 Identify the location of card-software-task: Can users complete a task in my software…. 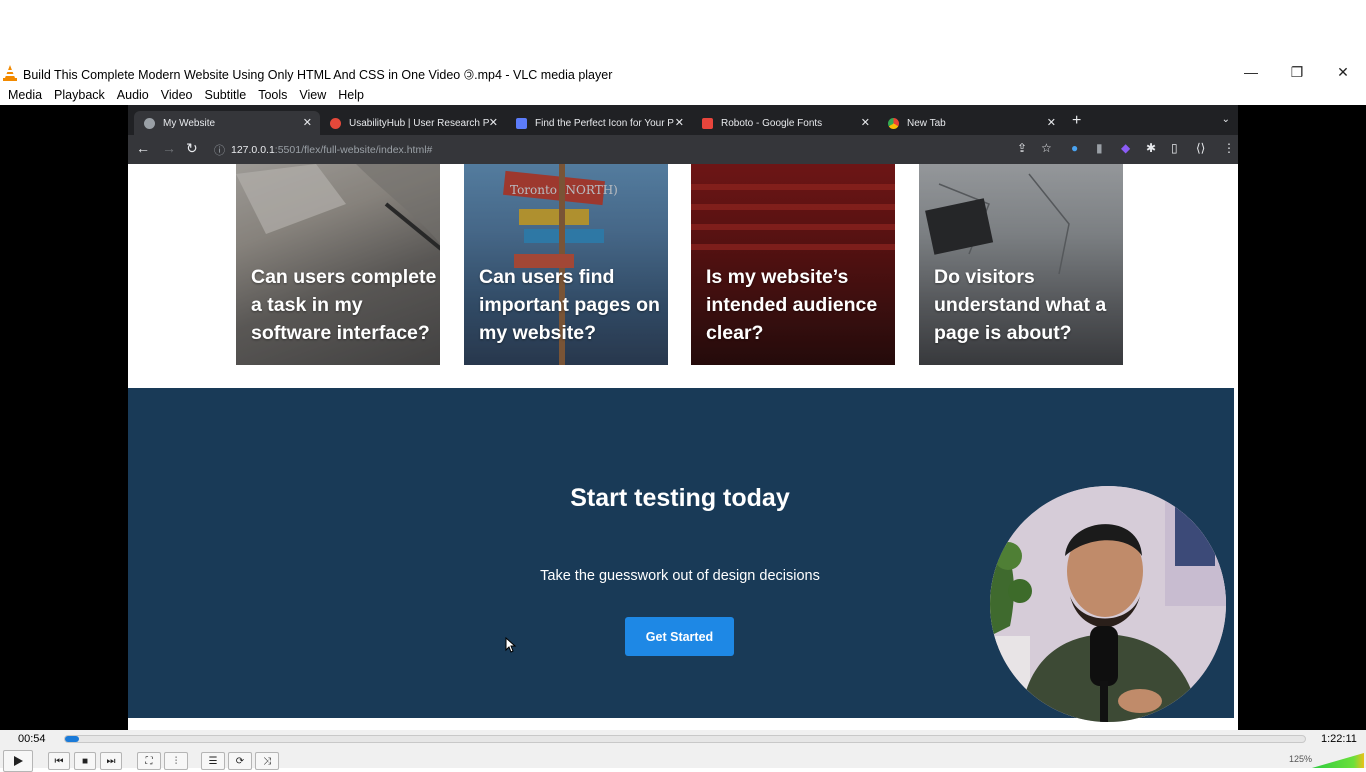
(338, 264).